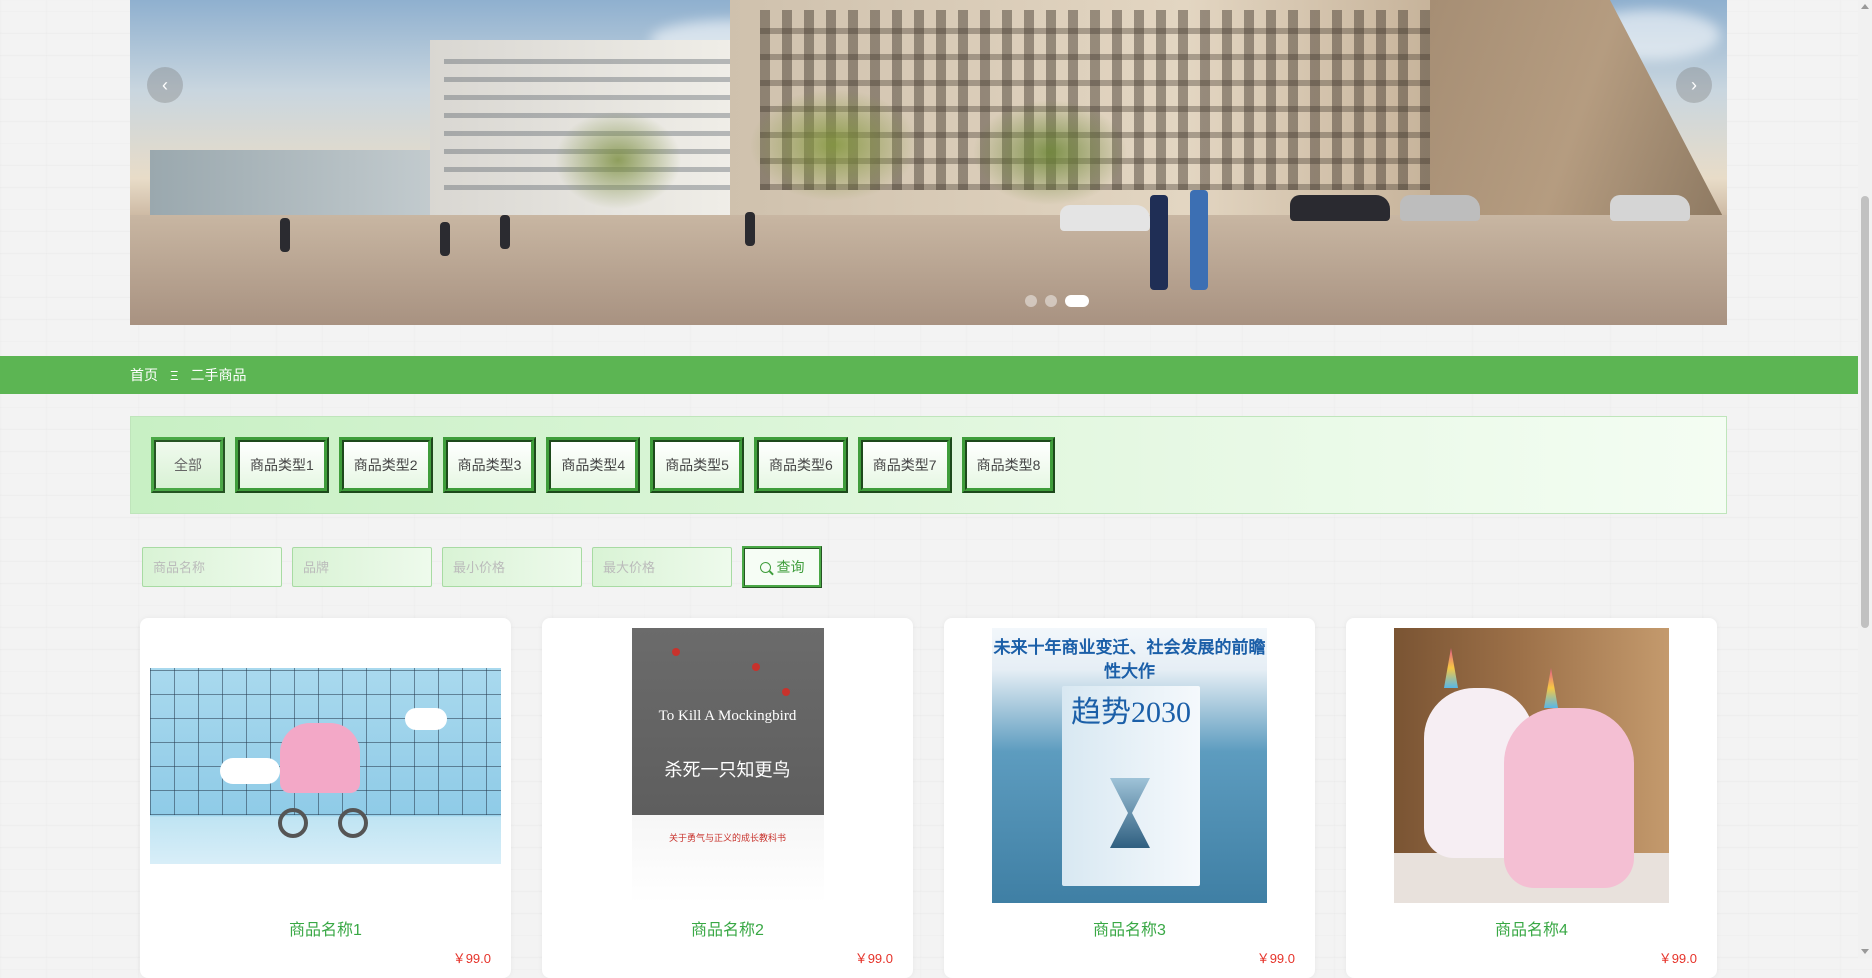  Describe the element at coordinates (727, 716) in the screenshot. I see `book-cover-title: To Kill A Mockingbird` at that location.